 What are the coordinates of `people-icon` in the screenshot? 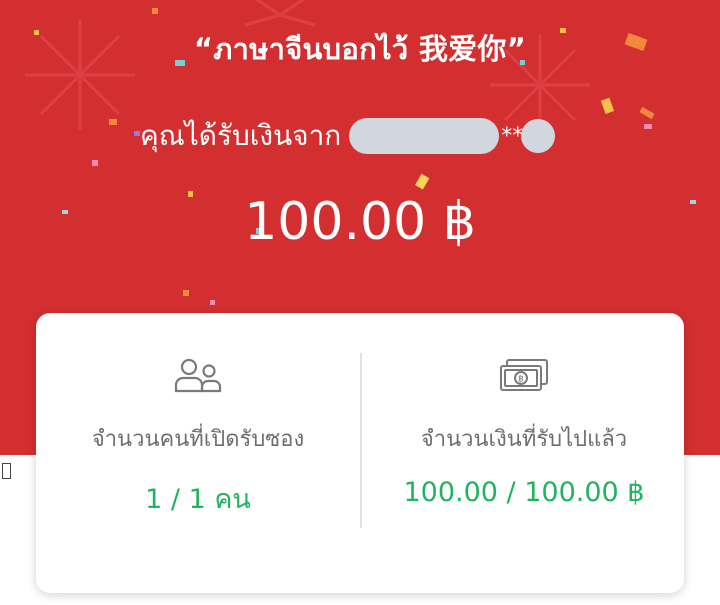 It's located at (198, 375).